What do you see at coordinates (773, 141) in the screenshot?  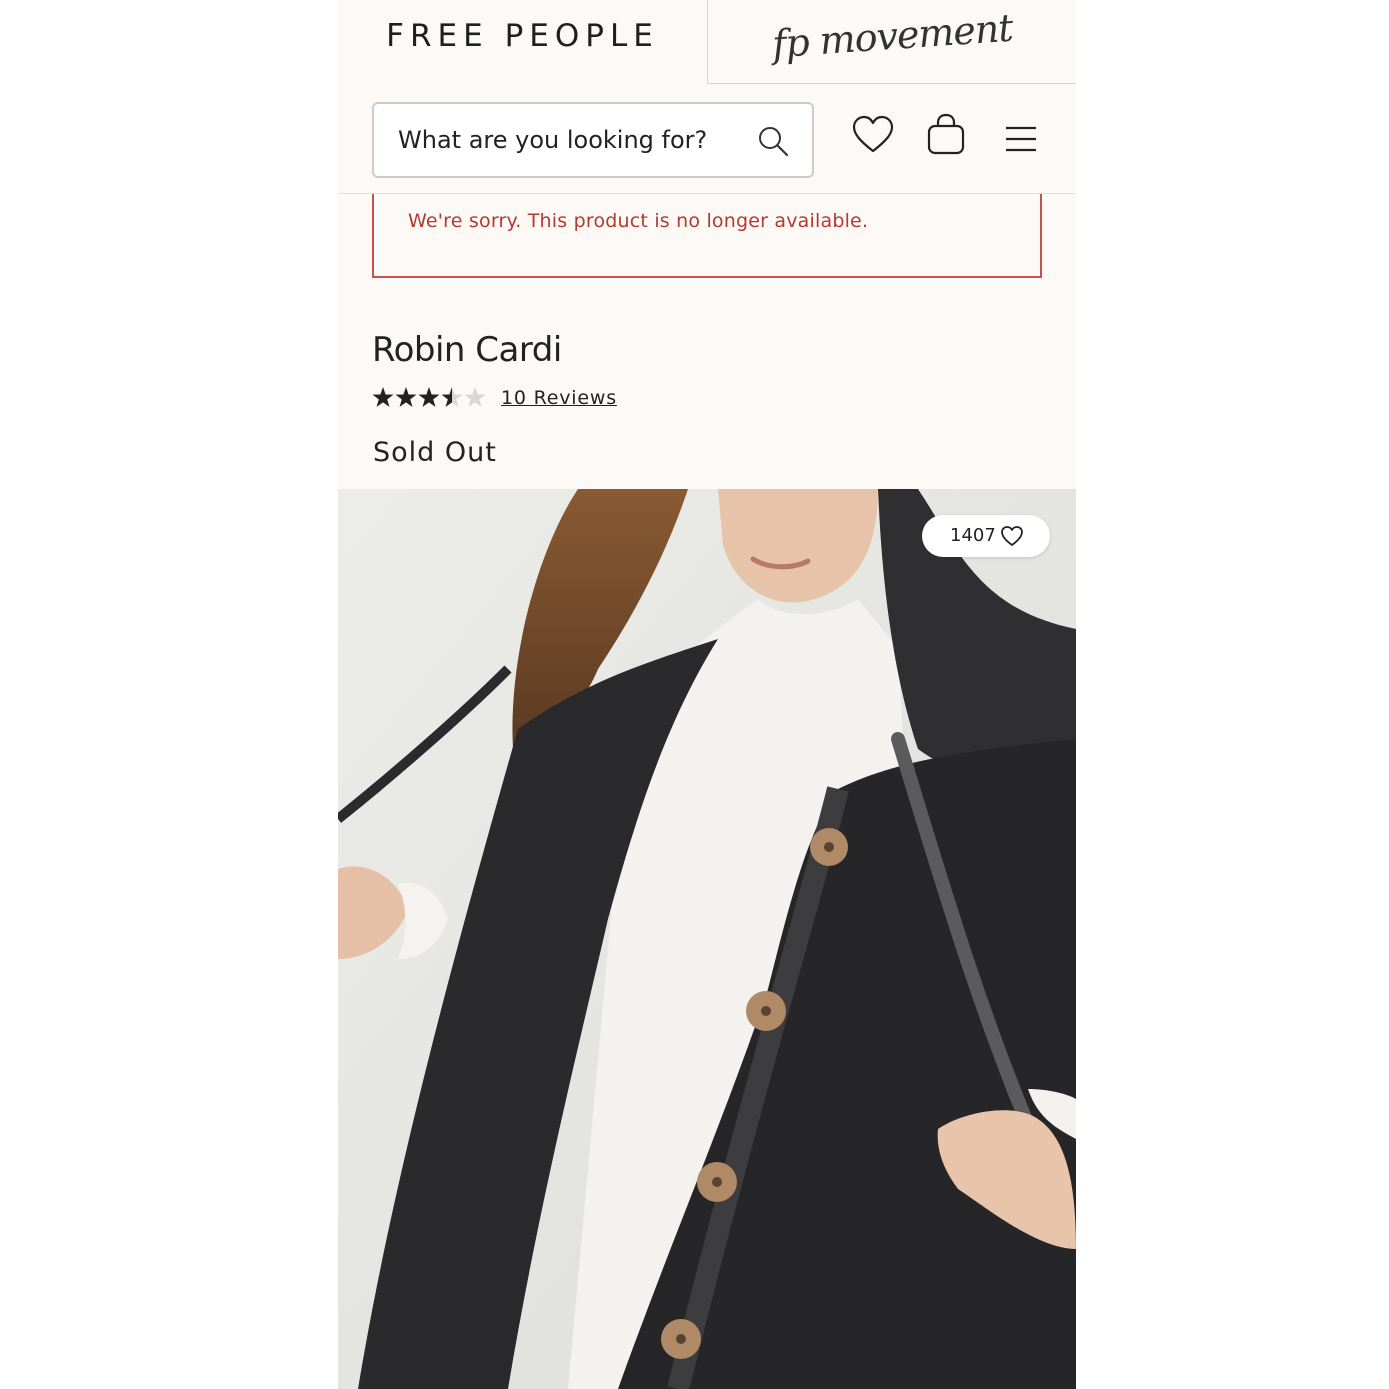 I see `search-icon` at bounding box center [773, 141].